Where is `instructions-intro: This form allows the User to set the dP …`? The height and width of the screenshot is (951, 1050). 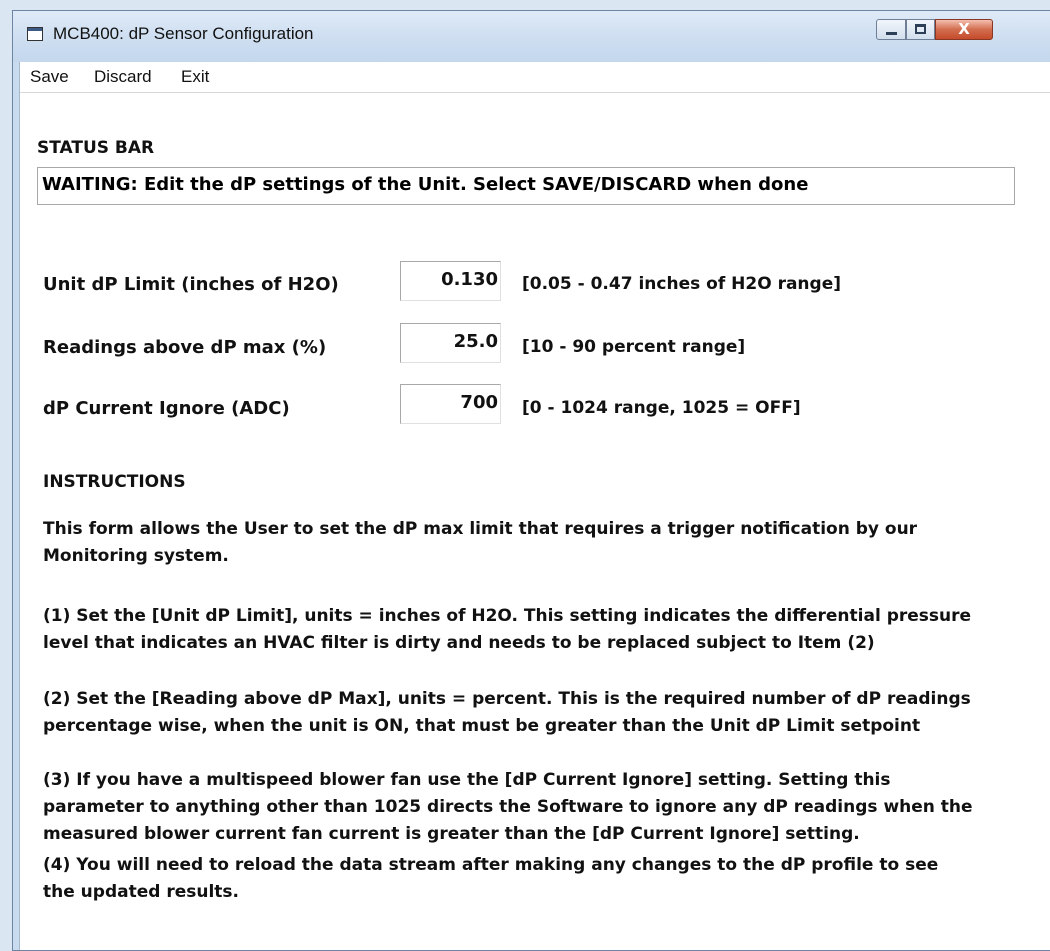 instructions-intro: This form allows the User to set the dP … is located at coordinates (538, 543).